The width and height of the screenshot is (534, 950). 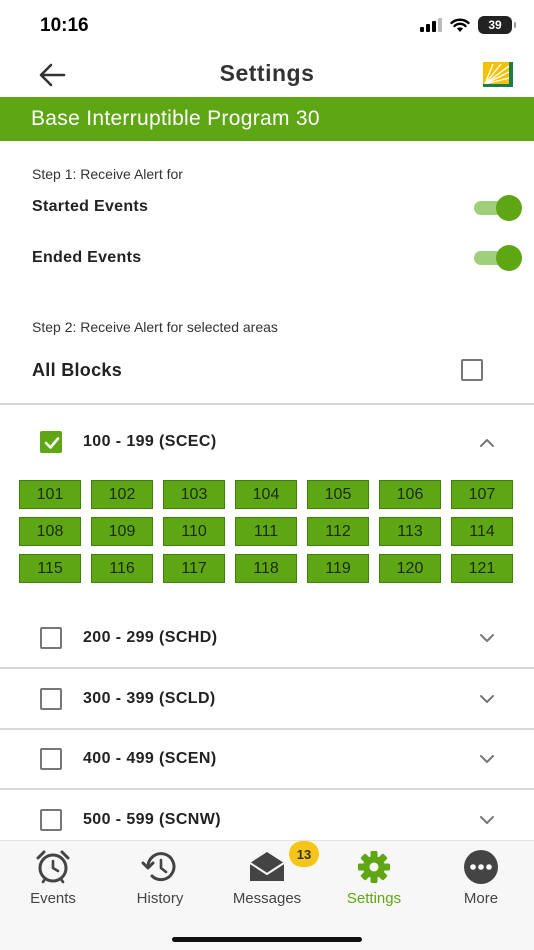 I want to click on block-cell-120: 120, so click(x=410, y=568).